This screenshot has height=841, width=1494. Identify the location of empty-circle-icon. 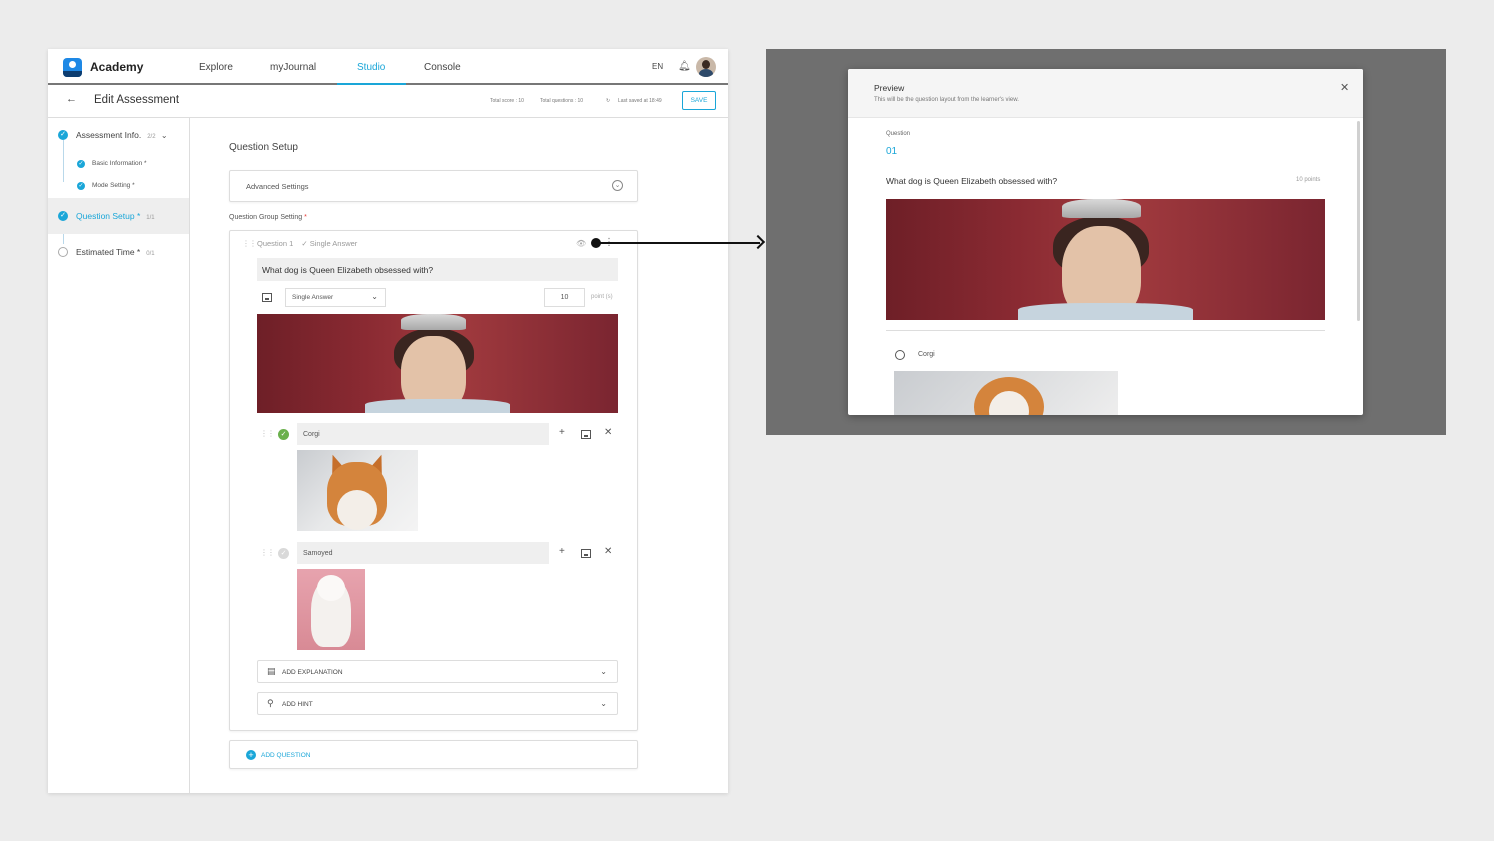
(63, 252).